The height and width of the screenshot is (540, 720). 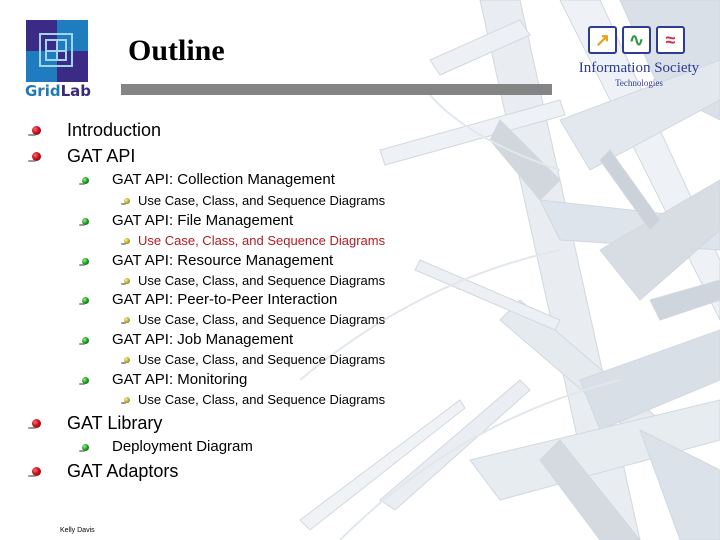 What do you see at coordinates (81, 156) in the screenshot?
I see `outline-item: GAT API` at bounding box center [81, 156].